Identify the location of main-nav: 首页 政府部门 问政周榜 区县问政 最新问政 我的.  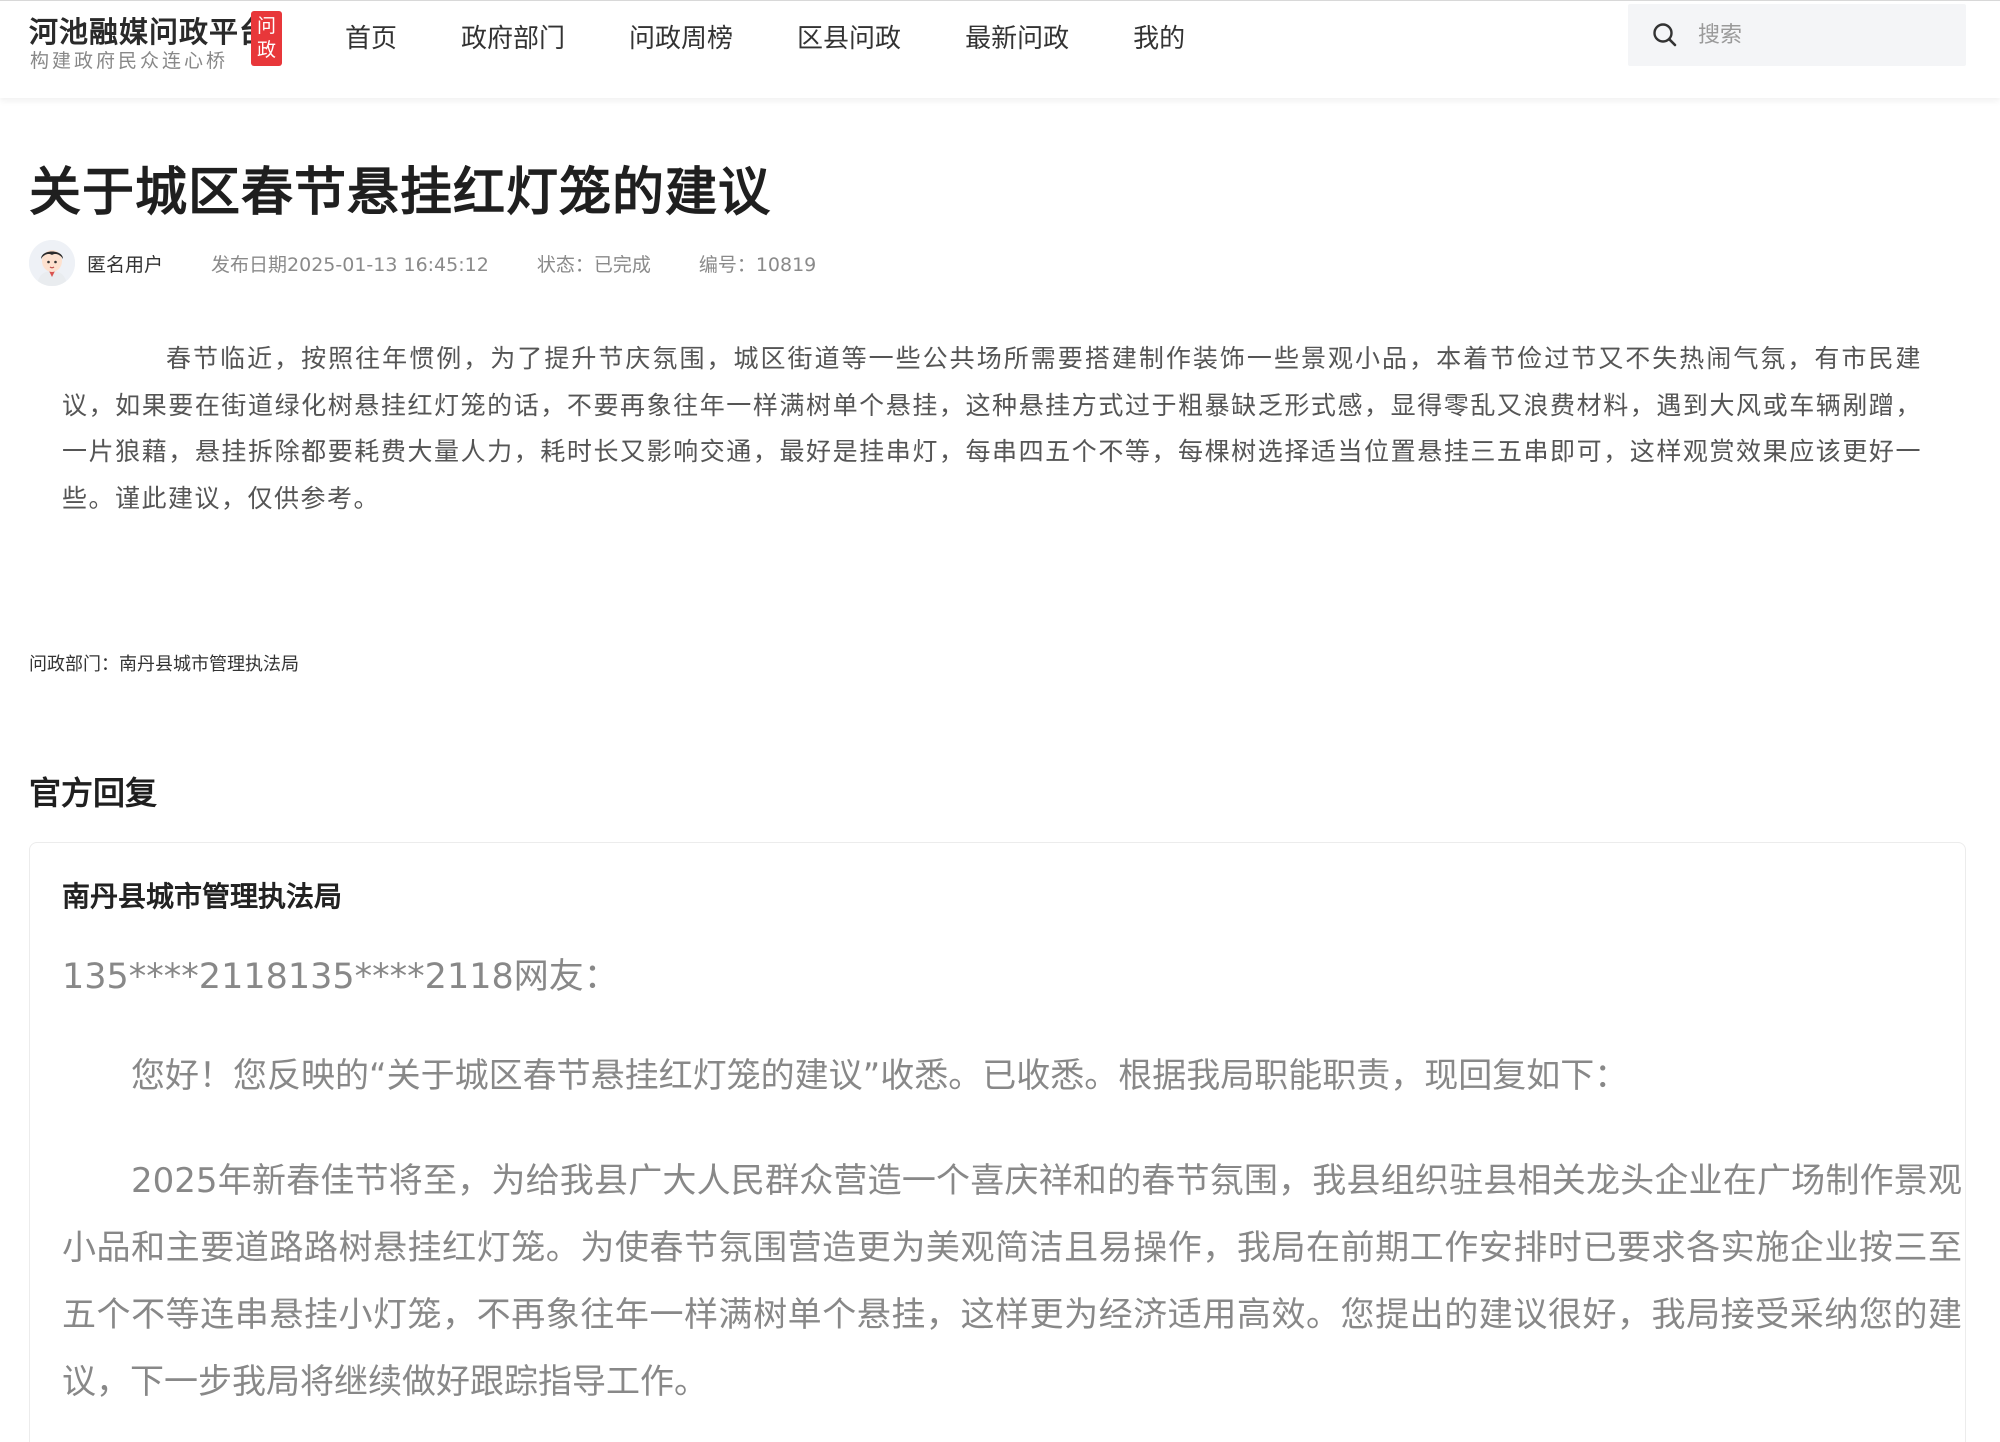
(797, 36).